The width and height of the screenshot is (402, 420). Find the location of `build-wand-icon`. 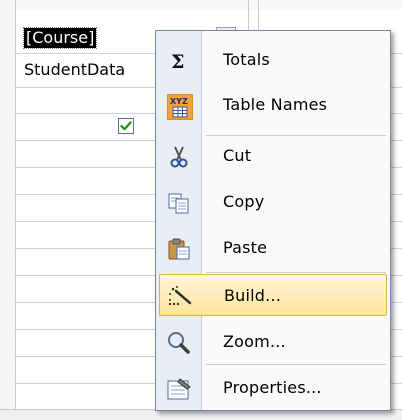

build-wand-icon is located at coordinates (180, 297).